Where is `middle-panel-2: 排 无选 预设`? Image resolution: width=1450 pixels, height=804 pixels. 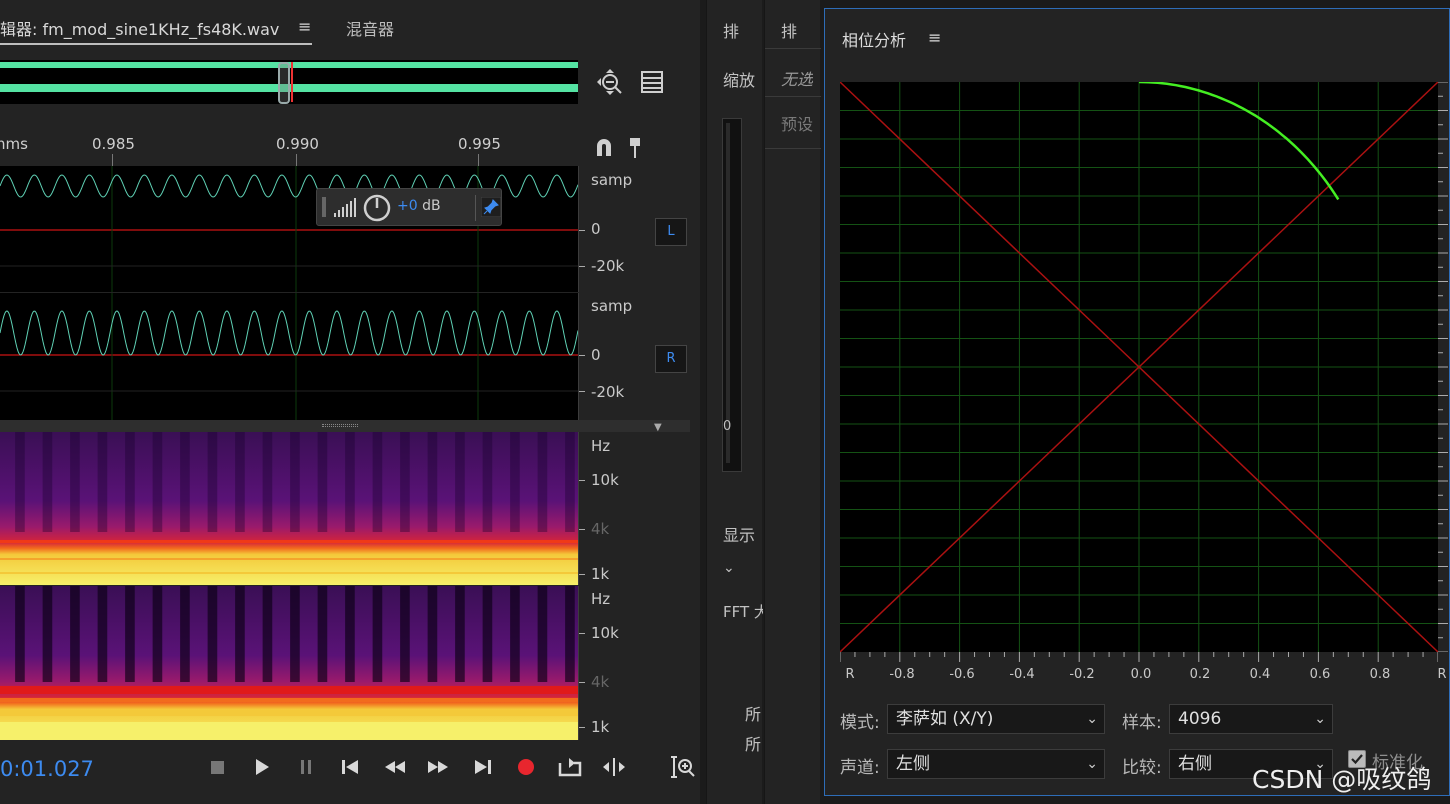
middle-panel-2: 排 无选 预设 is located at coordinates (792, 402).